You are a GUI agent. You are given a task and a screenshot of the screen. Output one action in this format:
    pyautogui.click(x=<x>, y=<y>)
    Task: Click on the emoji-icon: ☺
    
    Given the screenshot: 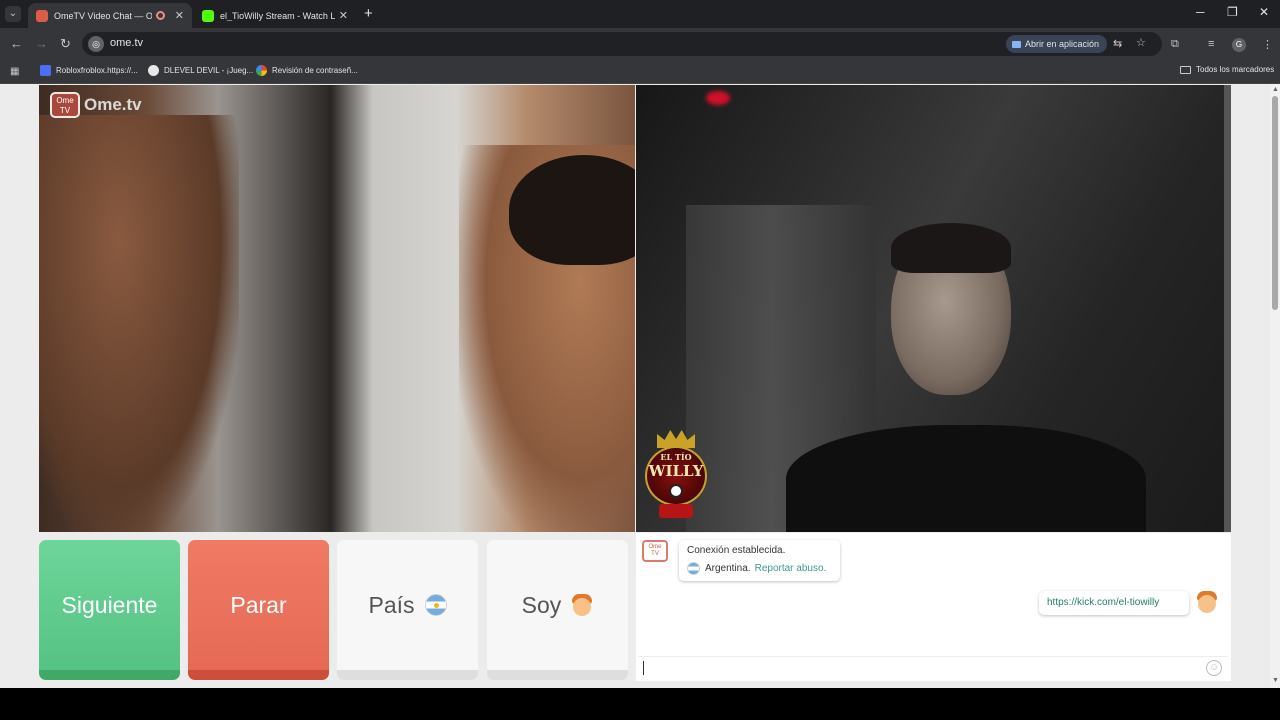 What is the action you would take?
    pyautogui.click(x=1214, y=668)
    